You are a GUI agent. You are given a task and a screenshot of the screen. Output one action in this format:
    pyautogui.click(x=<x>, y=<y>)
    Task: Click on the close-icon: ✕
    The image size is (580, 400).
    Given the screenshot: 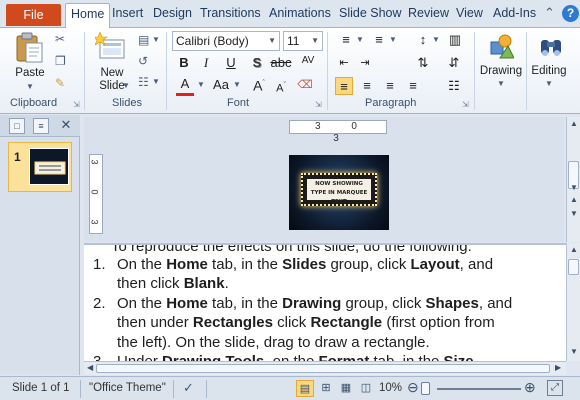 What is the action you would take?
    pyautogui.click(x=66, y=126)
    